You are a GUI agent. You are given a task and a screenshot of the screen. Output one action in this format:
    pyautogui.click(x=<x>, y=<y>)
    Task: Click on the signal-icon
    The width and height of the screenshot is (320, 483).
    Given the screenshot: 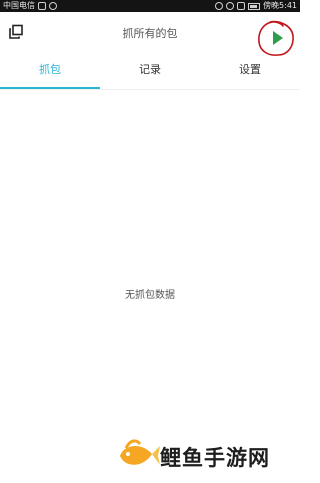 What is the action you would take?
    pyautogui.click(x=241, y=6)
    